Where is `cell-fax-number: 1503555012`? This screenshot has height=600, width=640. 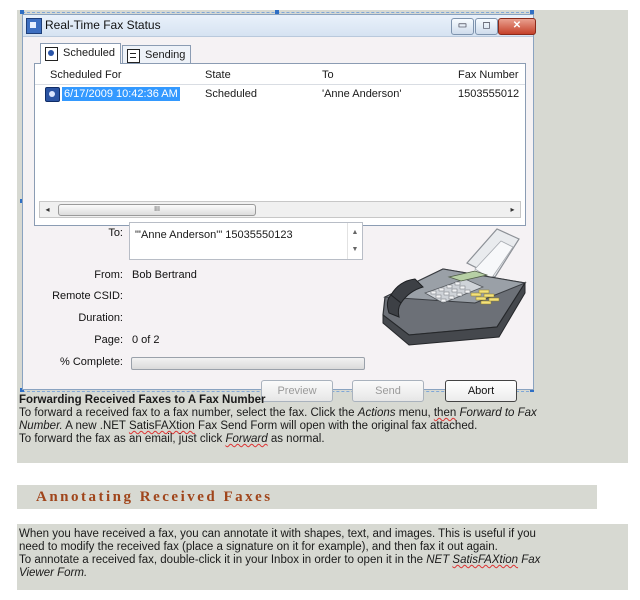
cell-fax-number: 1503555012 is located at coordinates (489, 94).